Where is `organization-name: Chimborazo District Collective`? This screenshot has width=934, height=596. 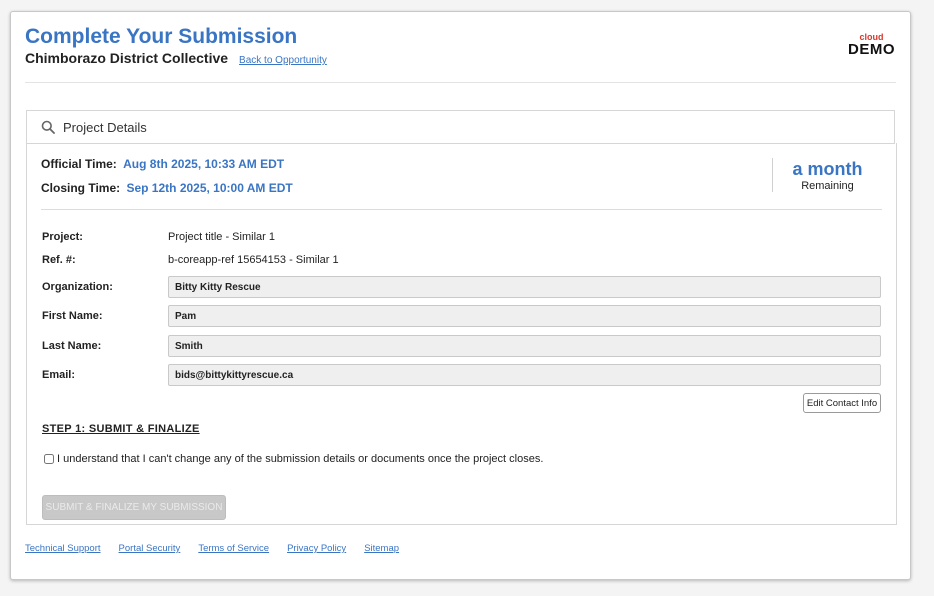 organization-name: Chimborazo District Collective is located at coordinates (127, 58).